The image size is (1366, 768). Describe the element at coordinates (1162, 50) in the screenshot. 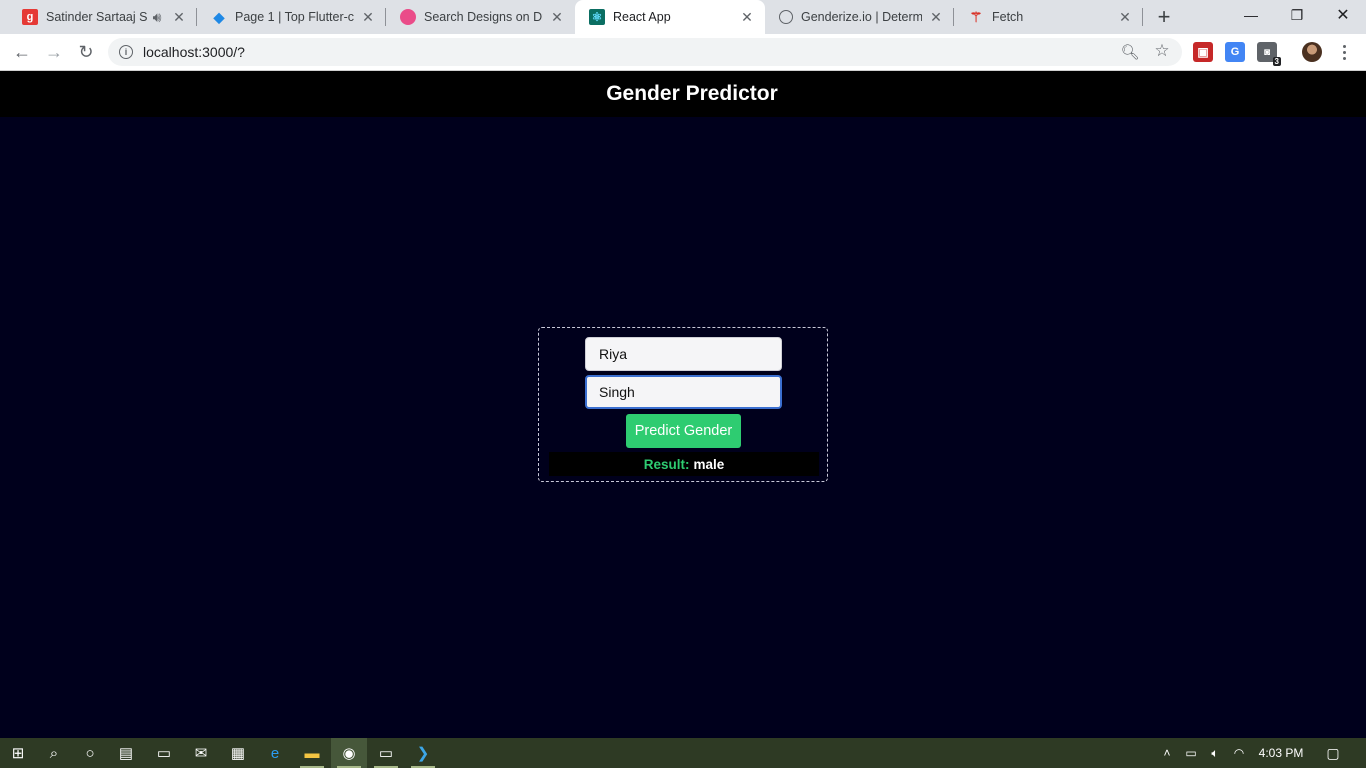

I see `star-icon: ☆` at that location.